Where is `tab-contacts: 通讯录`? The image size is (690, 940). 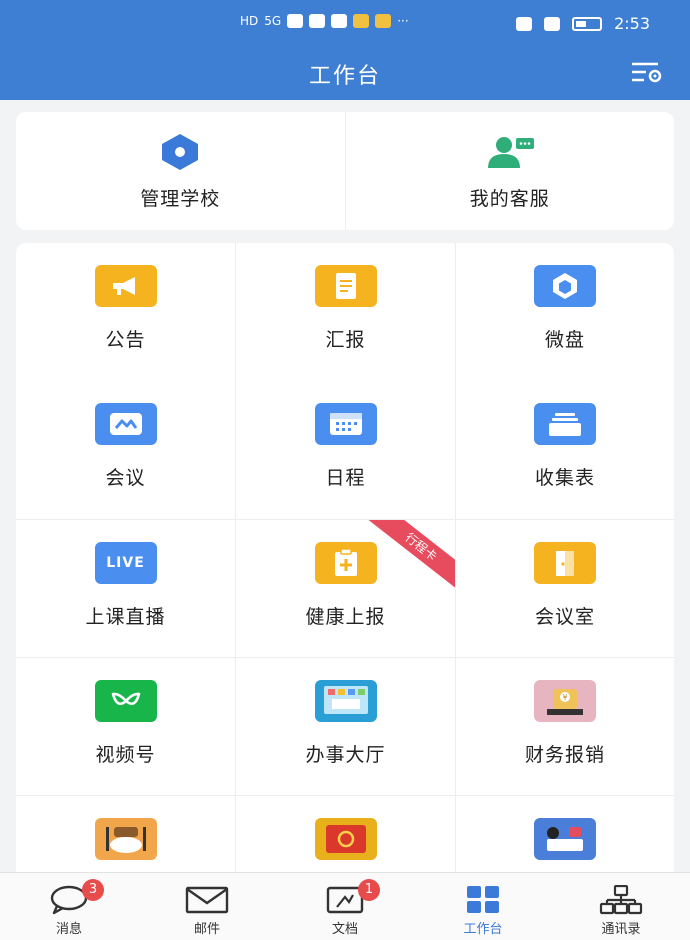
tab-contacts: 通讯录 is located at coordinates (621, 906).